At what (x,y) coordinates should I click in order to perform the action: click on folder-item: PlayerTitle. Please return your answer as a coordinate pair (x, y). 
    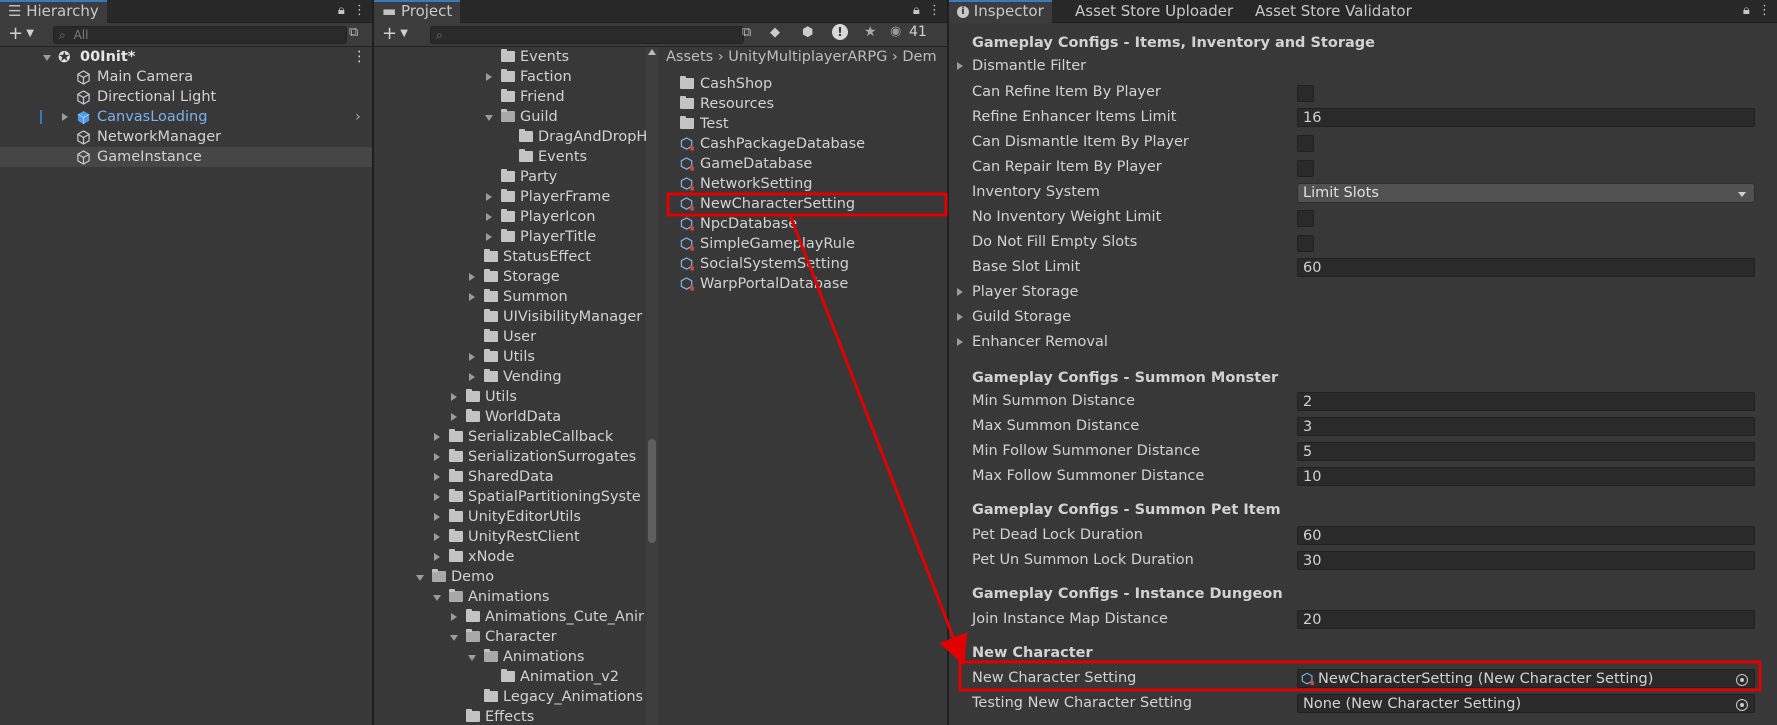
    Looking at the image, I should click on (510, 237).